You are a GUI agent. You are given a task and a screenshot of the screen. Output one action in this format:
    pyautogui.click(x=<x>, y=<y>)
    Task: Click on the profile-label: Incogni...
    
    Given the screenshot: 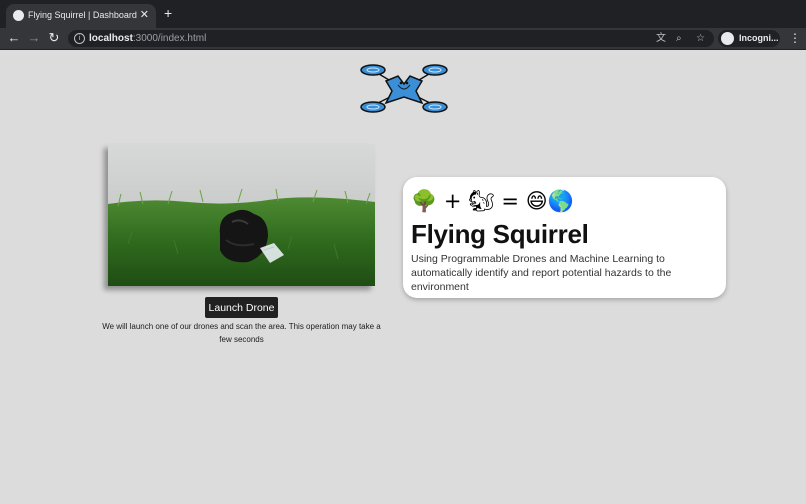 What is the action you would take?
    pyautogui.click(x=759, y=38)
    